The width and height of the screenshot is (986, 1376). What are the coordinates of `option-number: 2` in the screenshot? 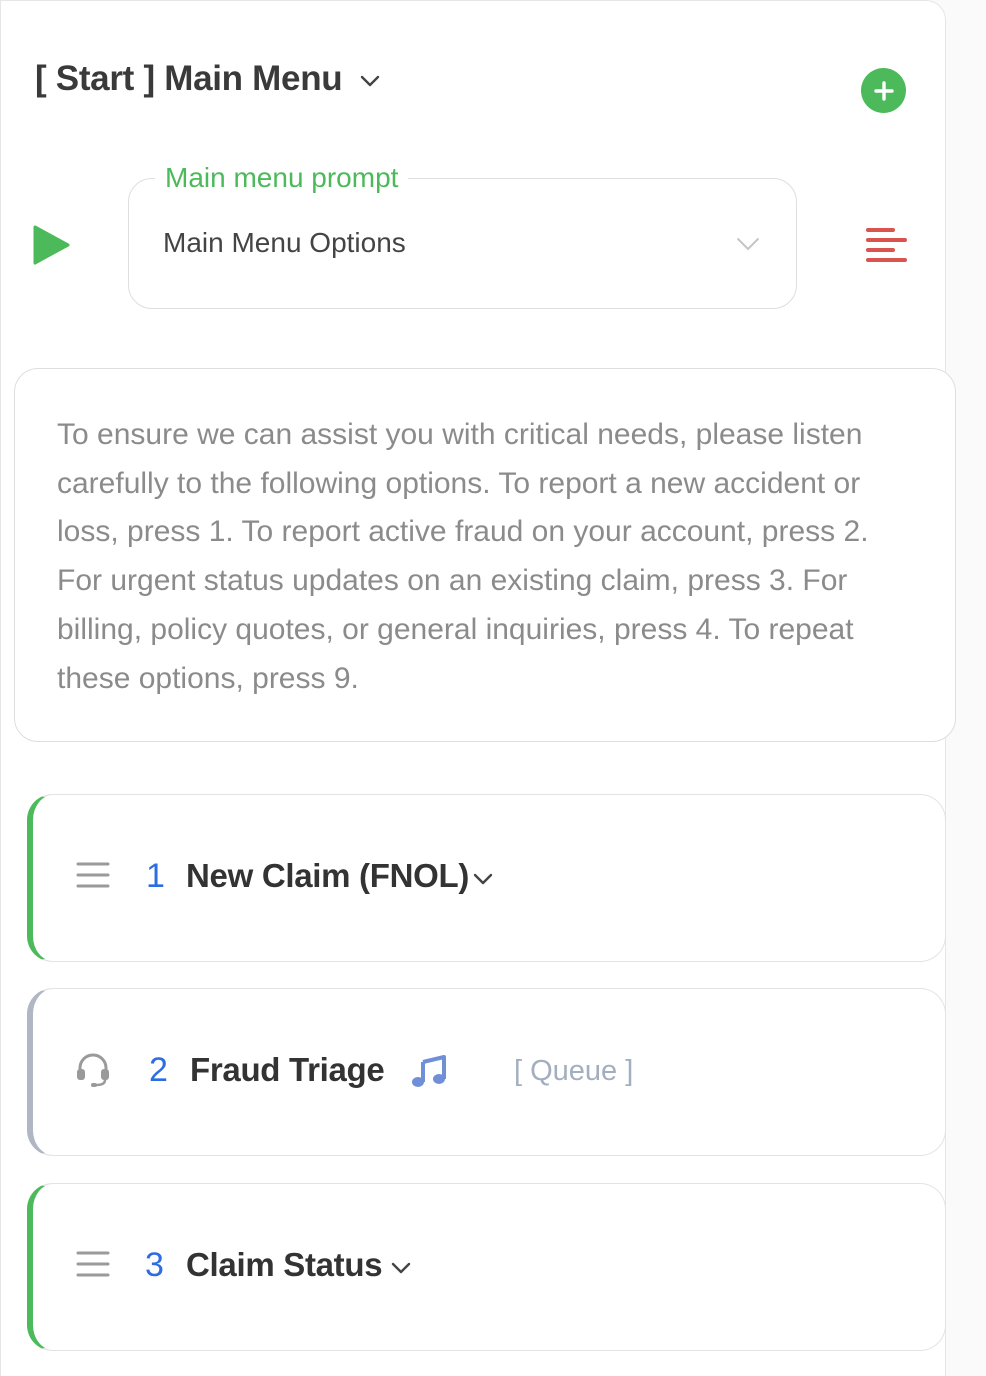 It's located at (158, 1070).